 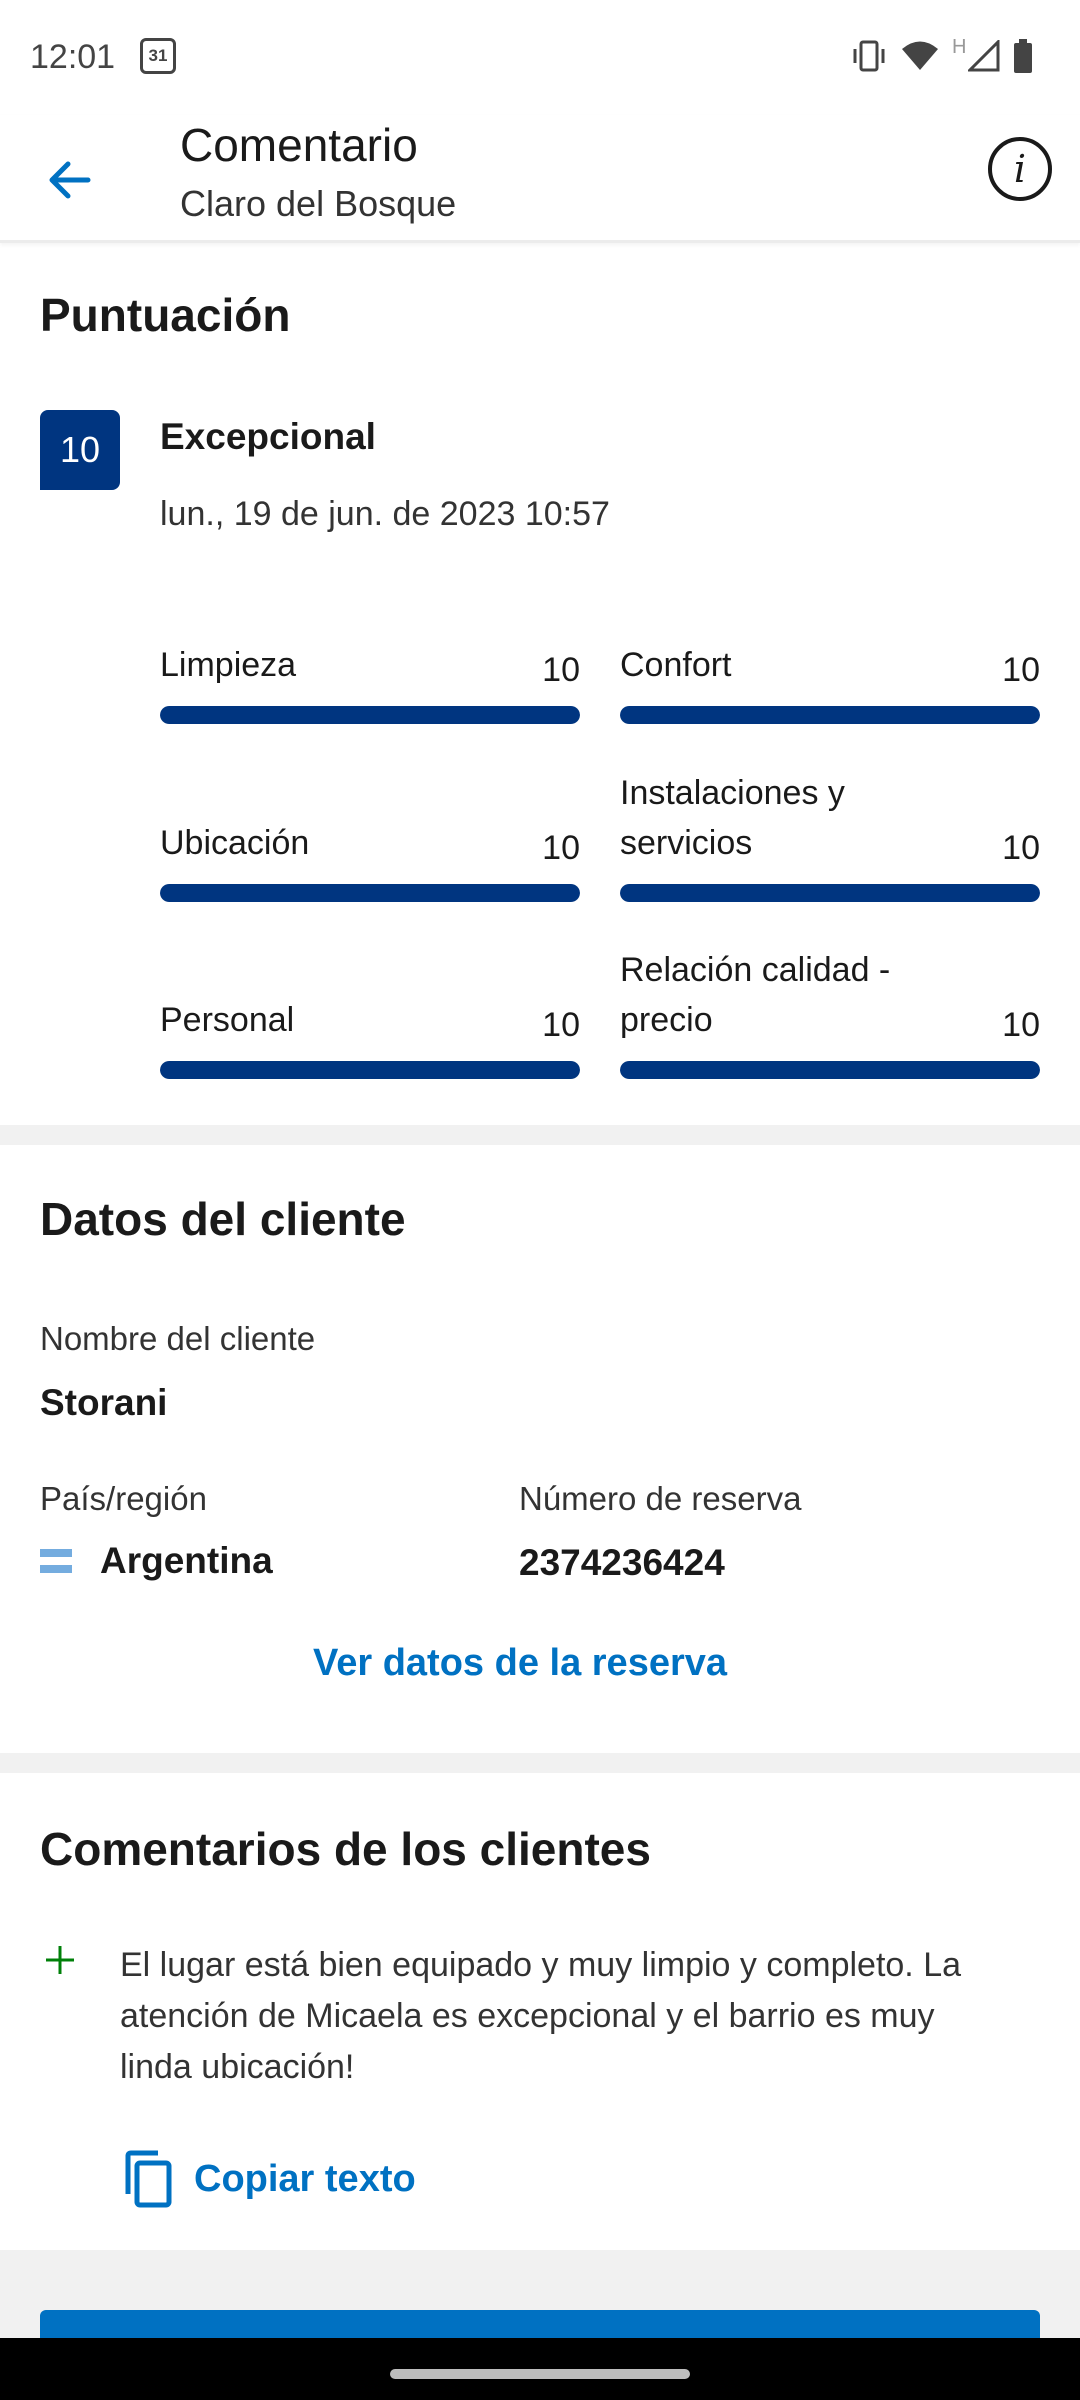 What do you see at coordinates (228, 665) in the screenshot?
I see `category-label: Limpieza` at bounding box center [228, 665].